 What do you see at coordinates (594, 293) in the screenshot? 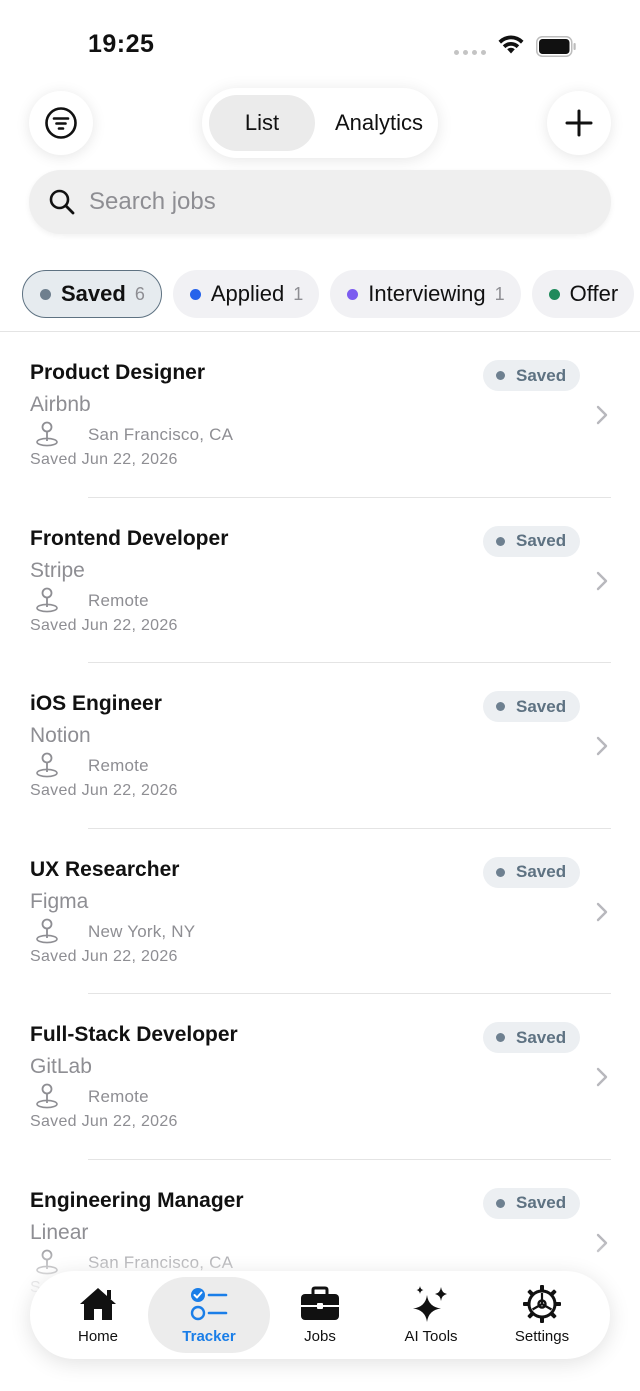
I see `chip-label: Offer` at bounding box center [594, 293].